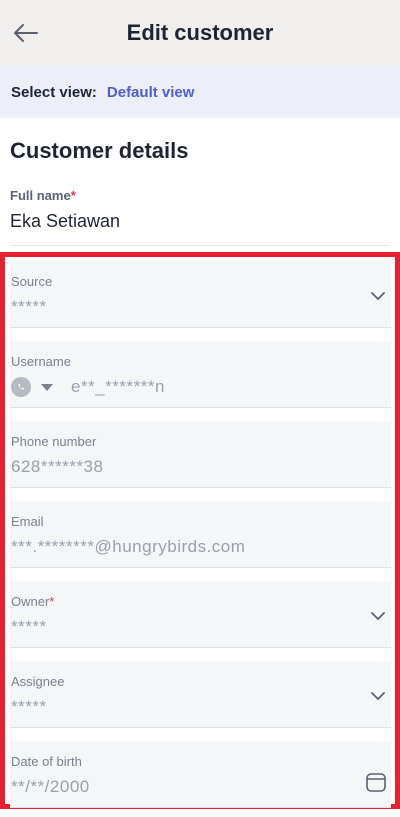  What do you see at coordinates (38, 681) in the screenshot?
I see `assignee-label: Assignee` at bounding box center [38, 681].